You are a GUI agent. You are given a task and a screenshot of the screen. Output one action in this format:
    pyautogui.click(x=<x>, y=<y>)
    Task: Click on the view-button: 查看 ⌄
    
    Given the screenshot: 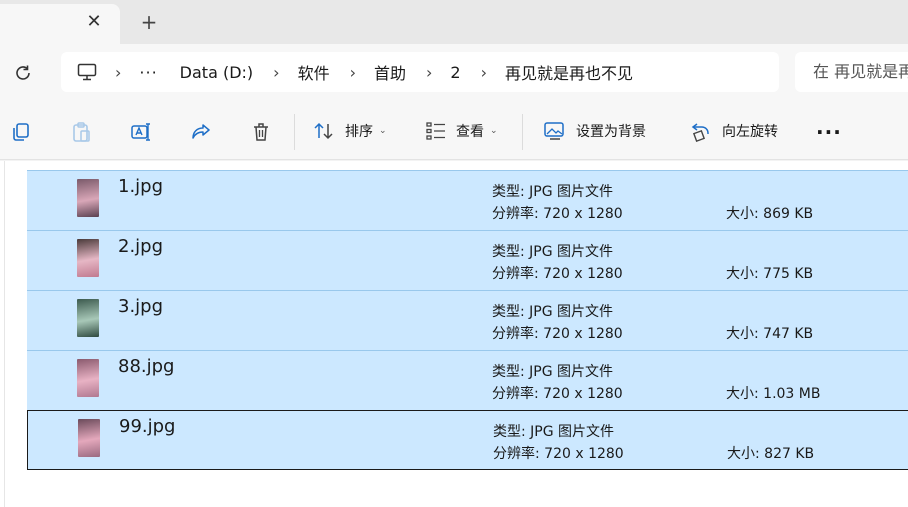 What is the action you would take?
    pyautogui.click(x=462, y=131)
    